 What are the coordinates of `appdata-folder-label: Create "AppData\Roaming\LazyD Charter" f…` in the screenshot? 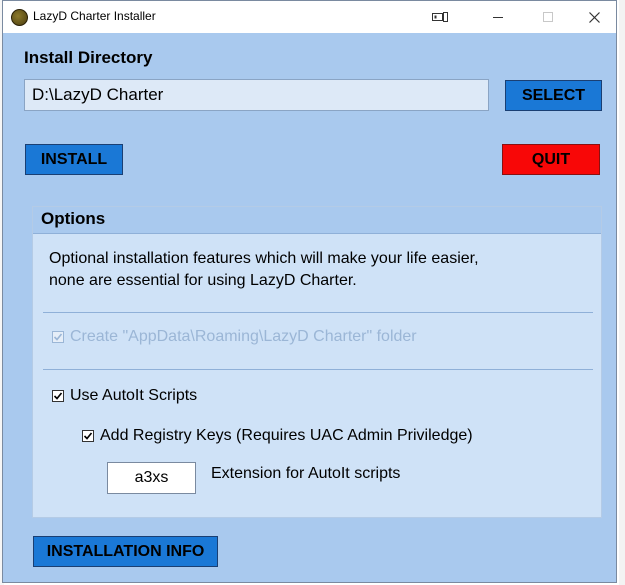 It's located at (243, 336).